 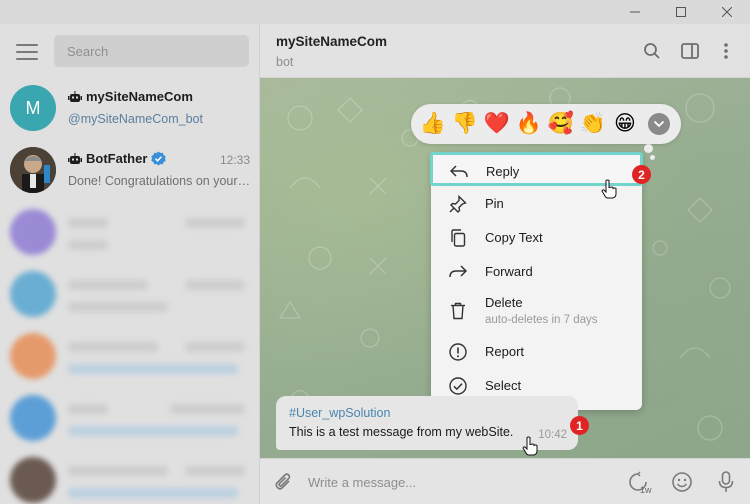 I want to click on minimize-icon, so click(x=635, y=12).